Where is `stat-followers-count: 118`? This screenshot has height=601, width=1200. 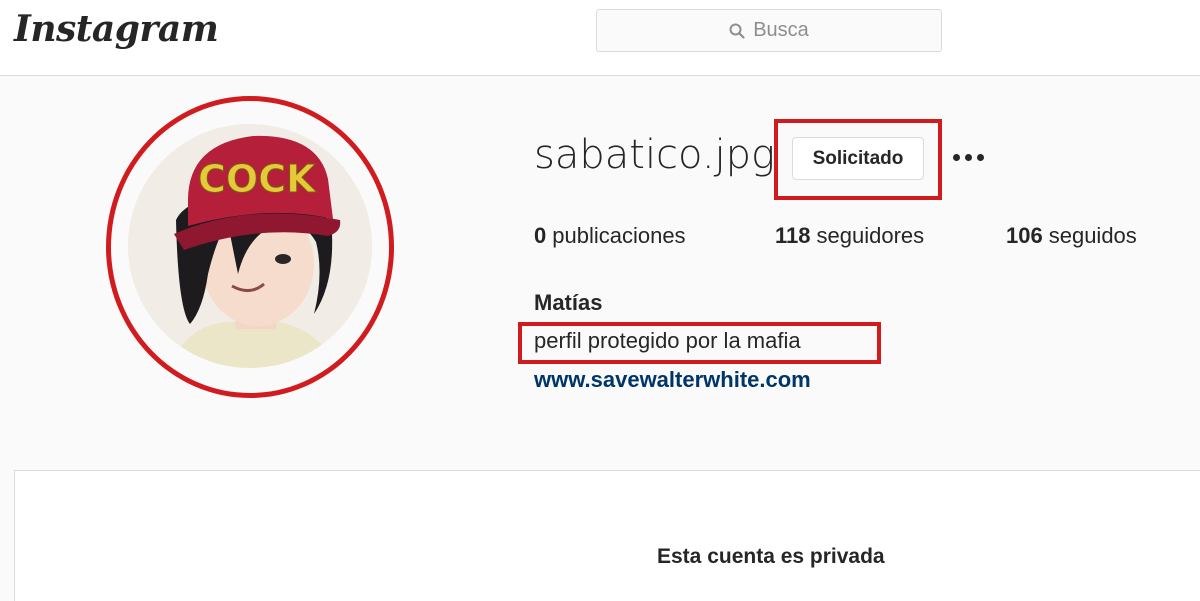
stat-followers-count: 118 is located at coordinates (793, 235).